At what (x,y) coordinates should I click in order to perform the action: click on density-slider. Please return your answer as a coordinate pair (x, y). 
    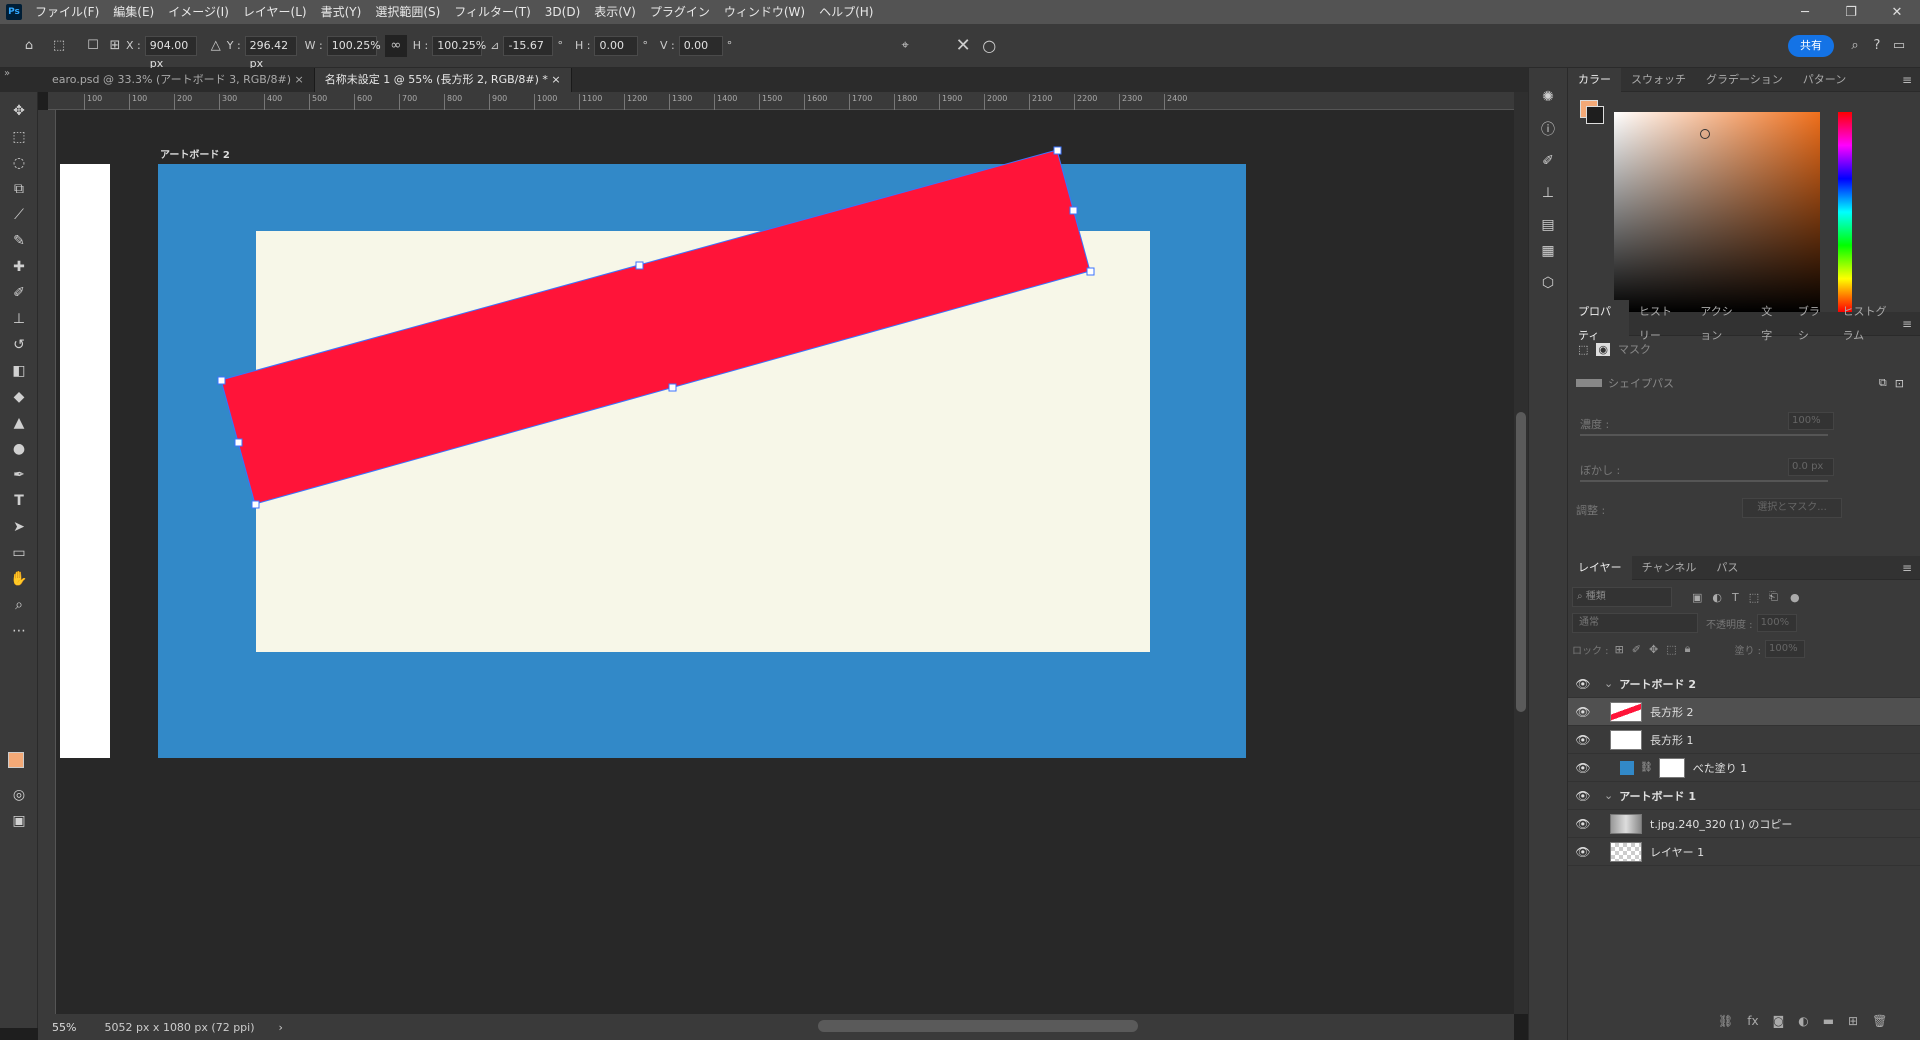
    Looking at the image, I should click on (1704, 435).